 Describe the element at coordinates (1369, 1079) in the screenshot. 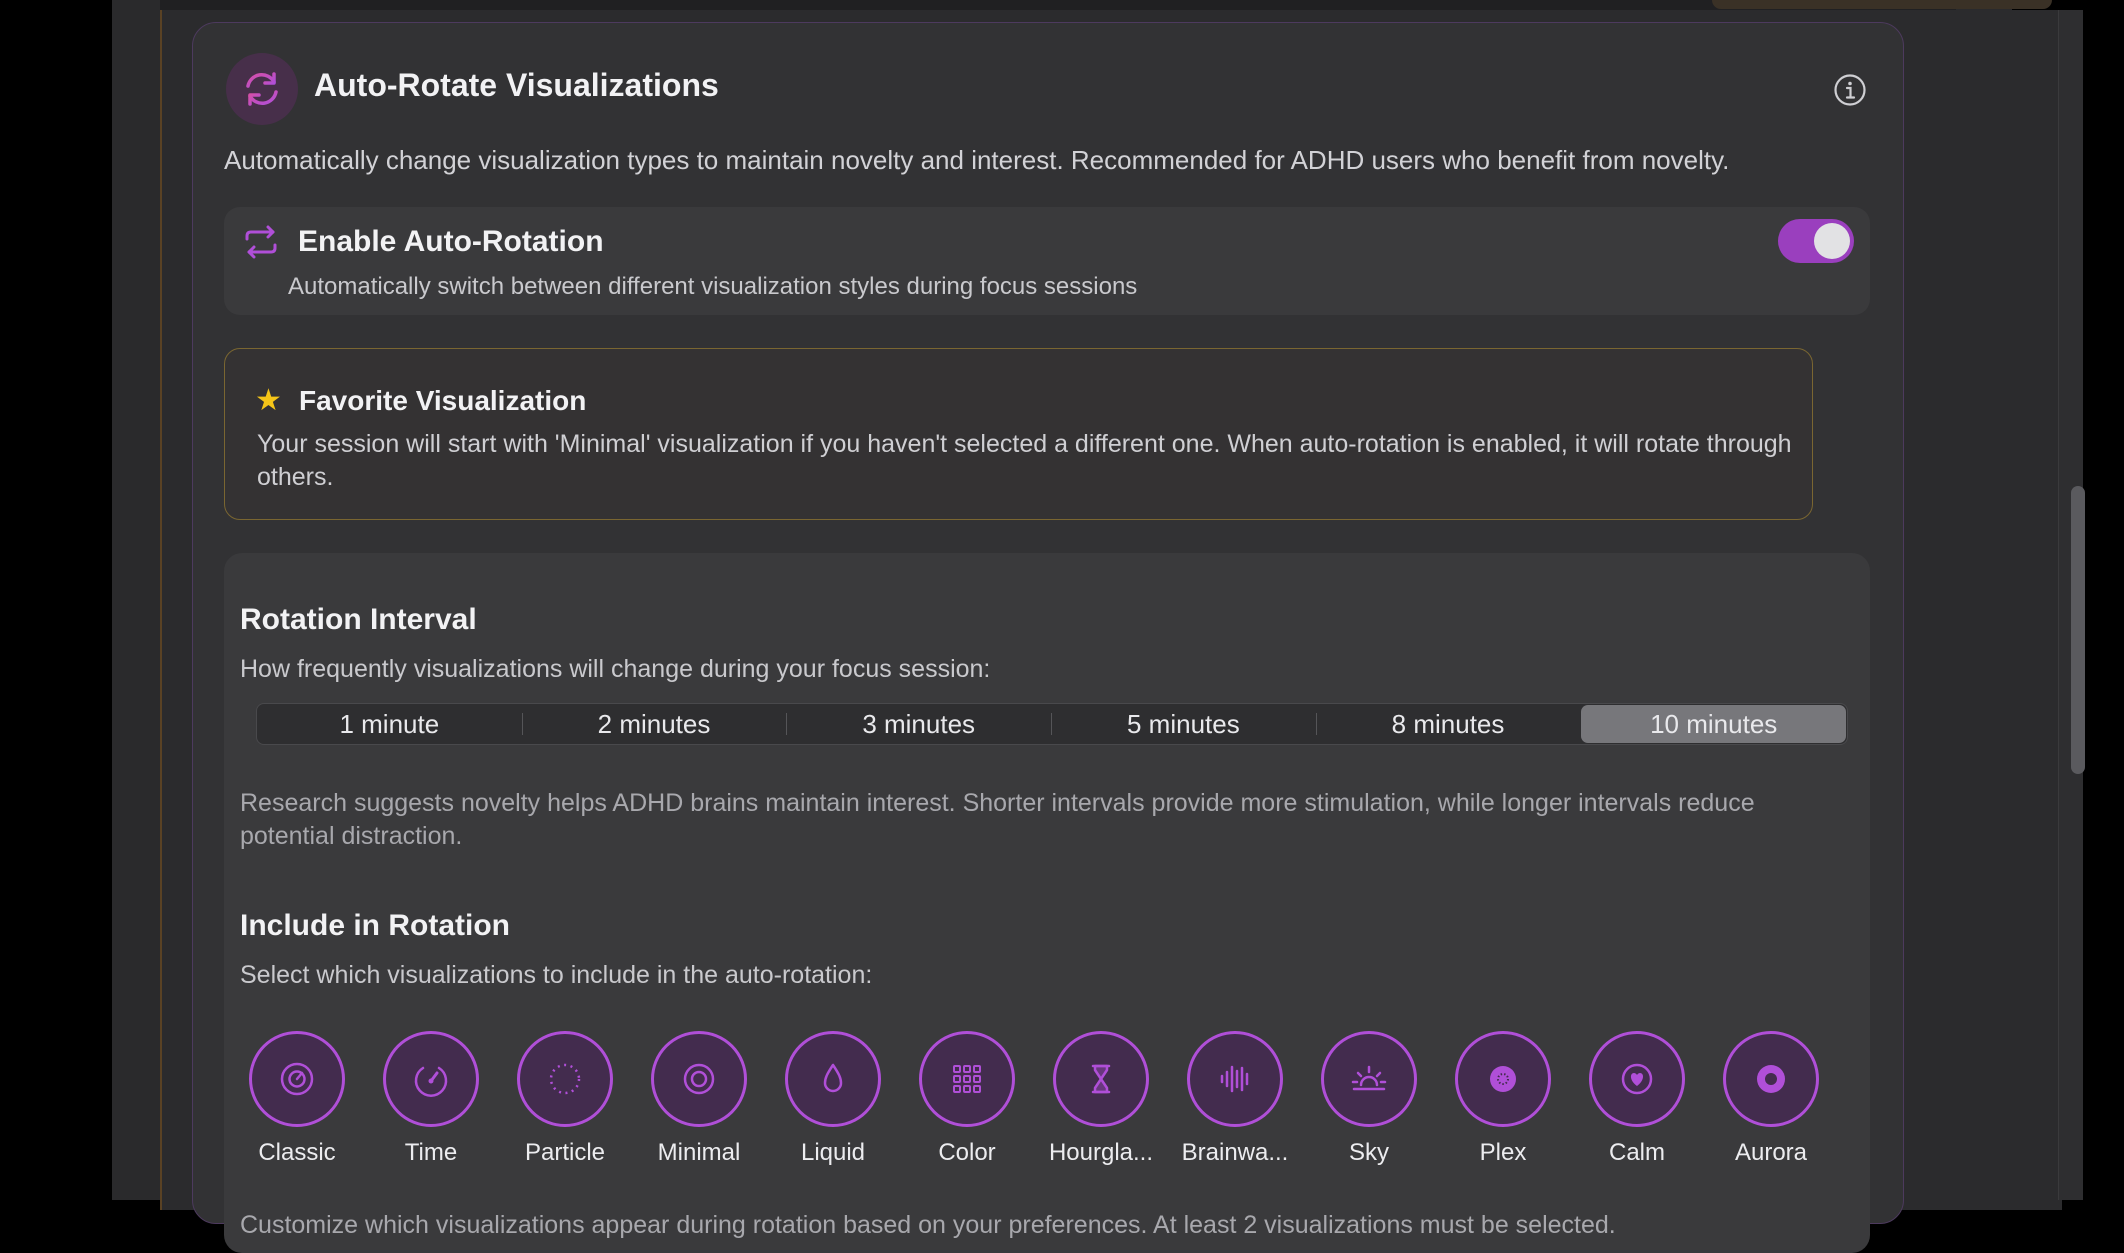

I see `sunrise-icon` at that location.